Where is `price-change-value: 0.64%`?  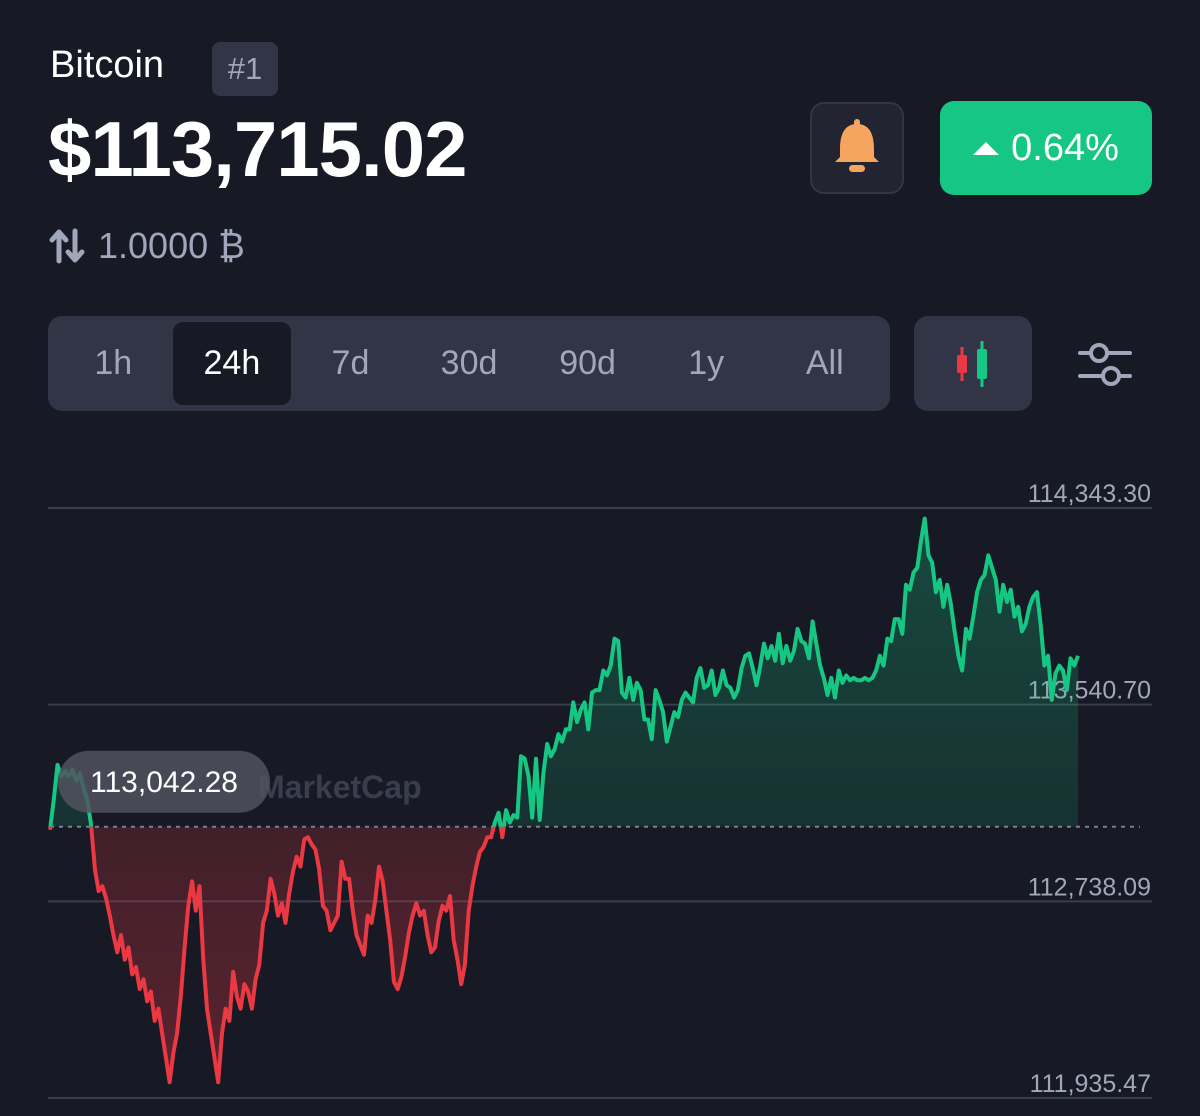
price-change-value: 0.64% is located at coordinates (1065, 147).